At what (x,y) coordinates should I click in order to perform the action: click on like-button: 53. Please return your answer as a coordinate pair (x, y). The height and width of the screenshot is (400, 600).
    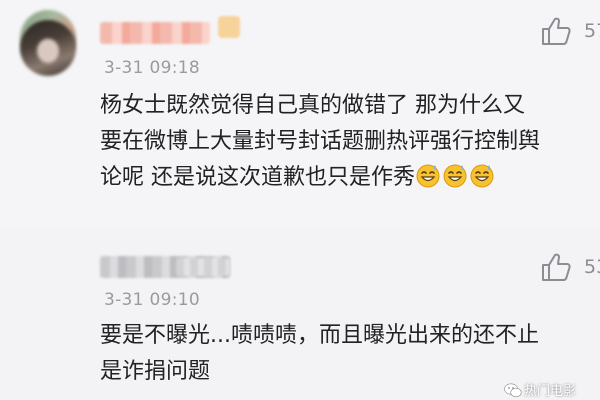
    Looking at the image, I should click on (570, 268).